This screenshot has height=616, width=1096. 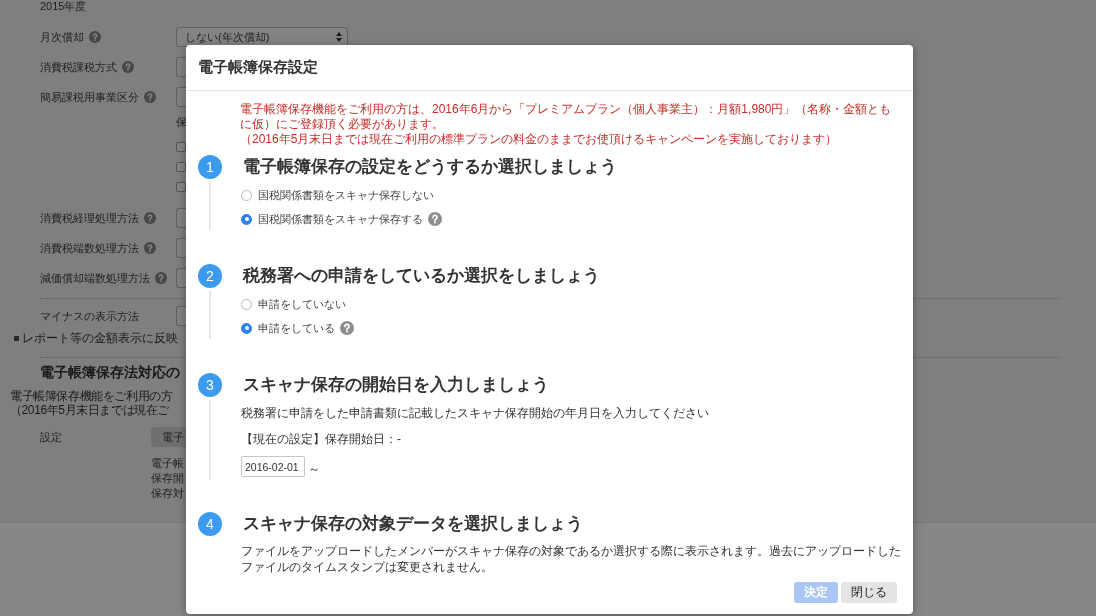 I want to click on setting-label: マイナスの表示方法, so click(x=89, y=316).